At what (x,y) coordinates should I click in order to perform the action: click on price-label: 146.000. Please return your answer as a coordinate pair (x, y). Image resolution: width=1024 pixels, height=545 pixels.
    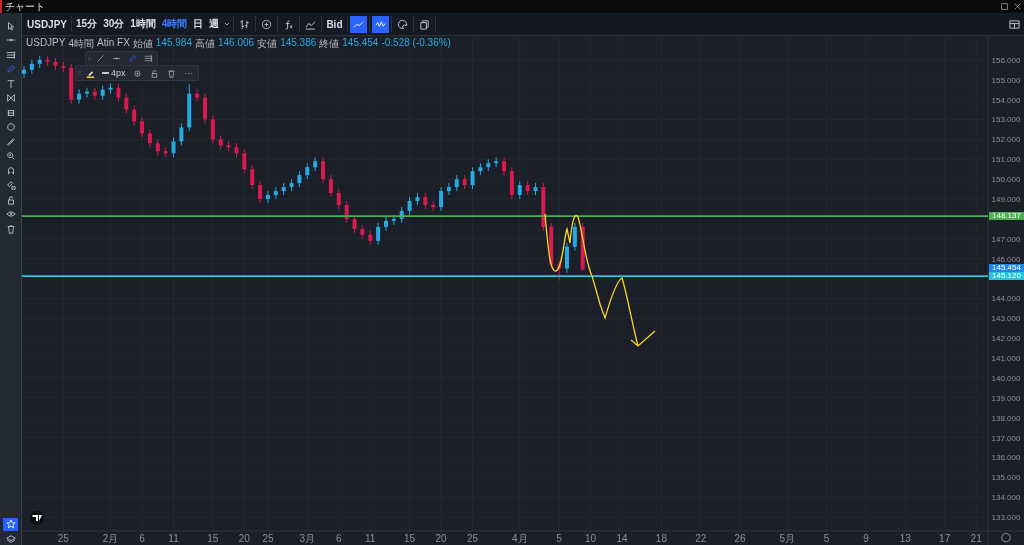
    Looking at the image, I should click on (1006, 259).